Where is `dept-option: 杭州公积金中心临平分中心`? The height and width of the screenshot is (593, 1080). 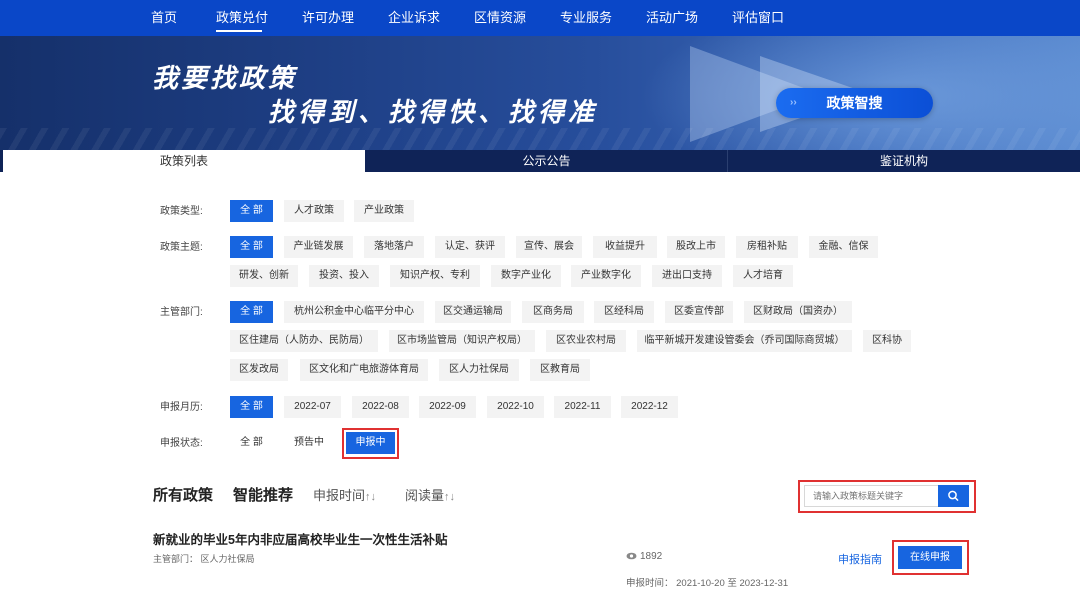 dept-option: 杭州公积金中心临平分中心 is located at coordinates (354, 312).